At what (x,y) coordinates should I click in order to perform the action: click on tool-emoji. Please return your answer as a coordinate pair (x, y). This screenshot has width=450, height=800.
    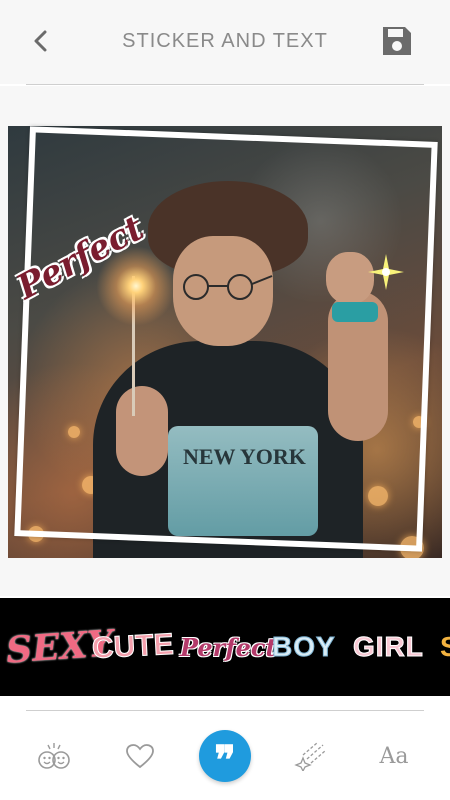
    Looking at the image, I should click on (54, 756).